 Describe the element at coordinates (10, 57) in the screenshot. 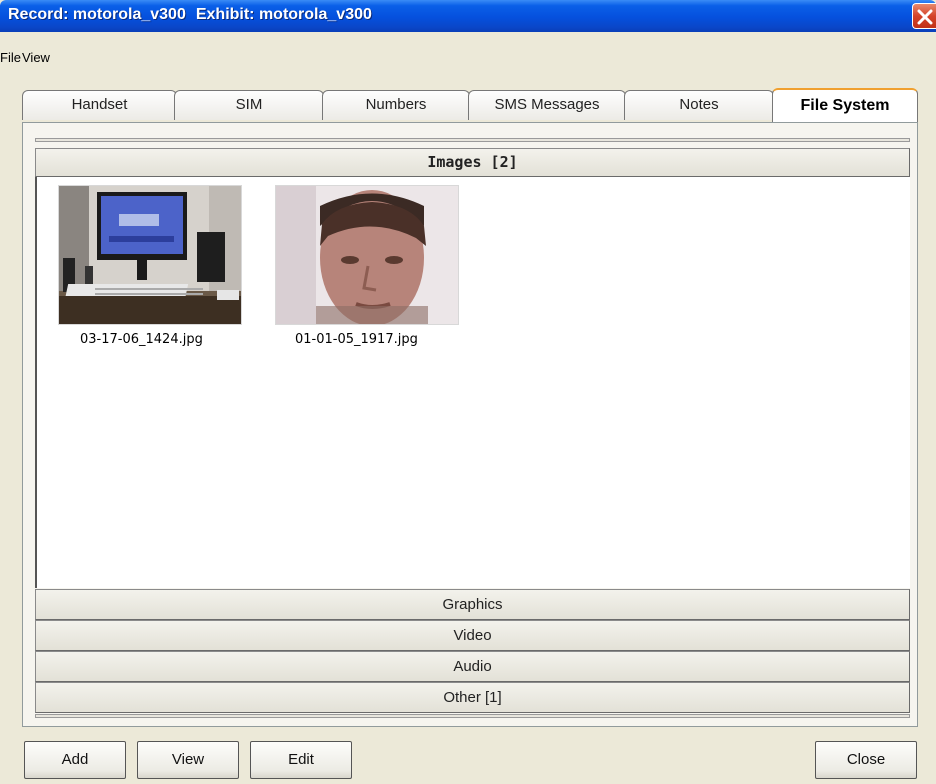

I see `menu-file: File` at that location.